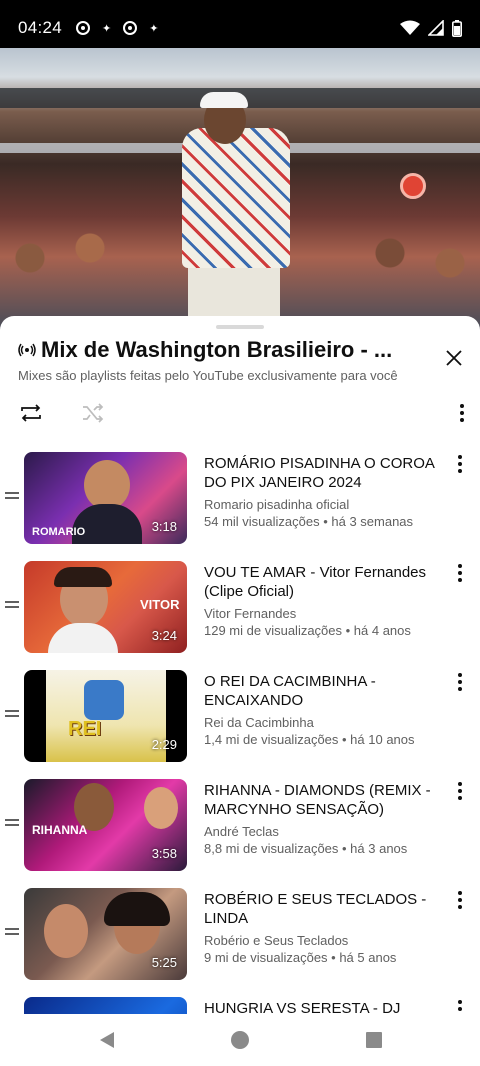  Describe the element at coordinates (276, 940) in the screenshot. I see `video-channel: Robério e Seus Teclados` at that location.